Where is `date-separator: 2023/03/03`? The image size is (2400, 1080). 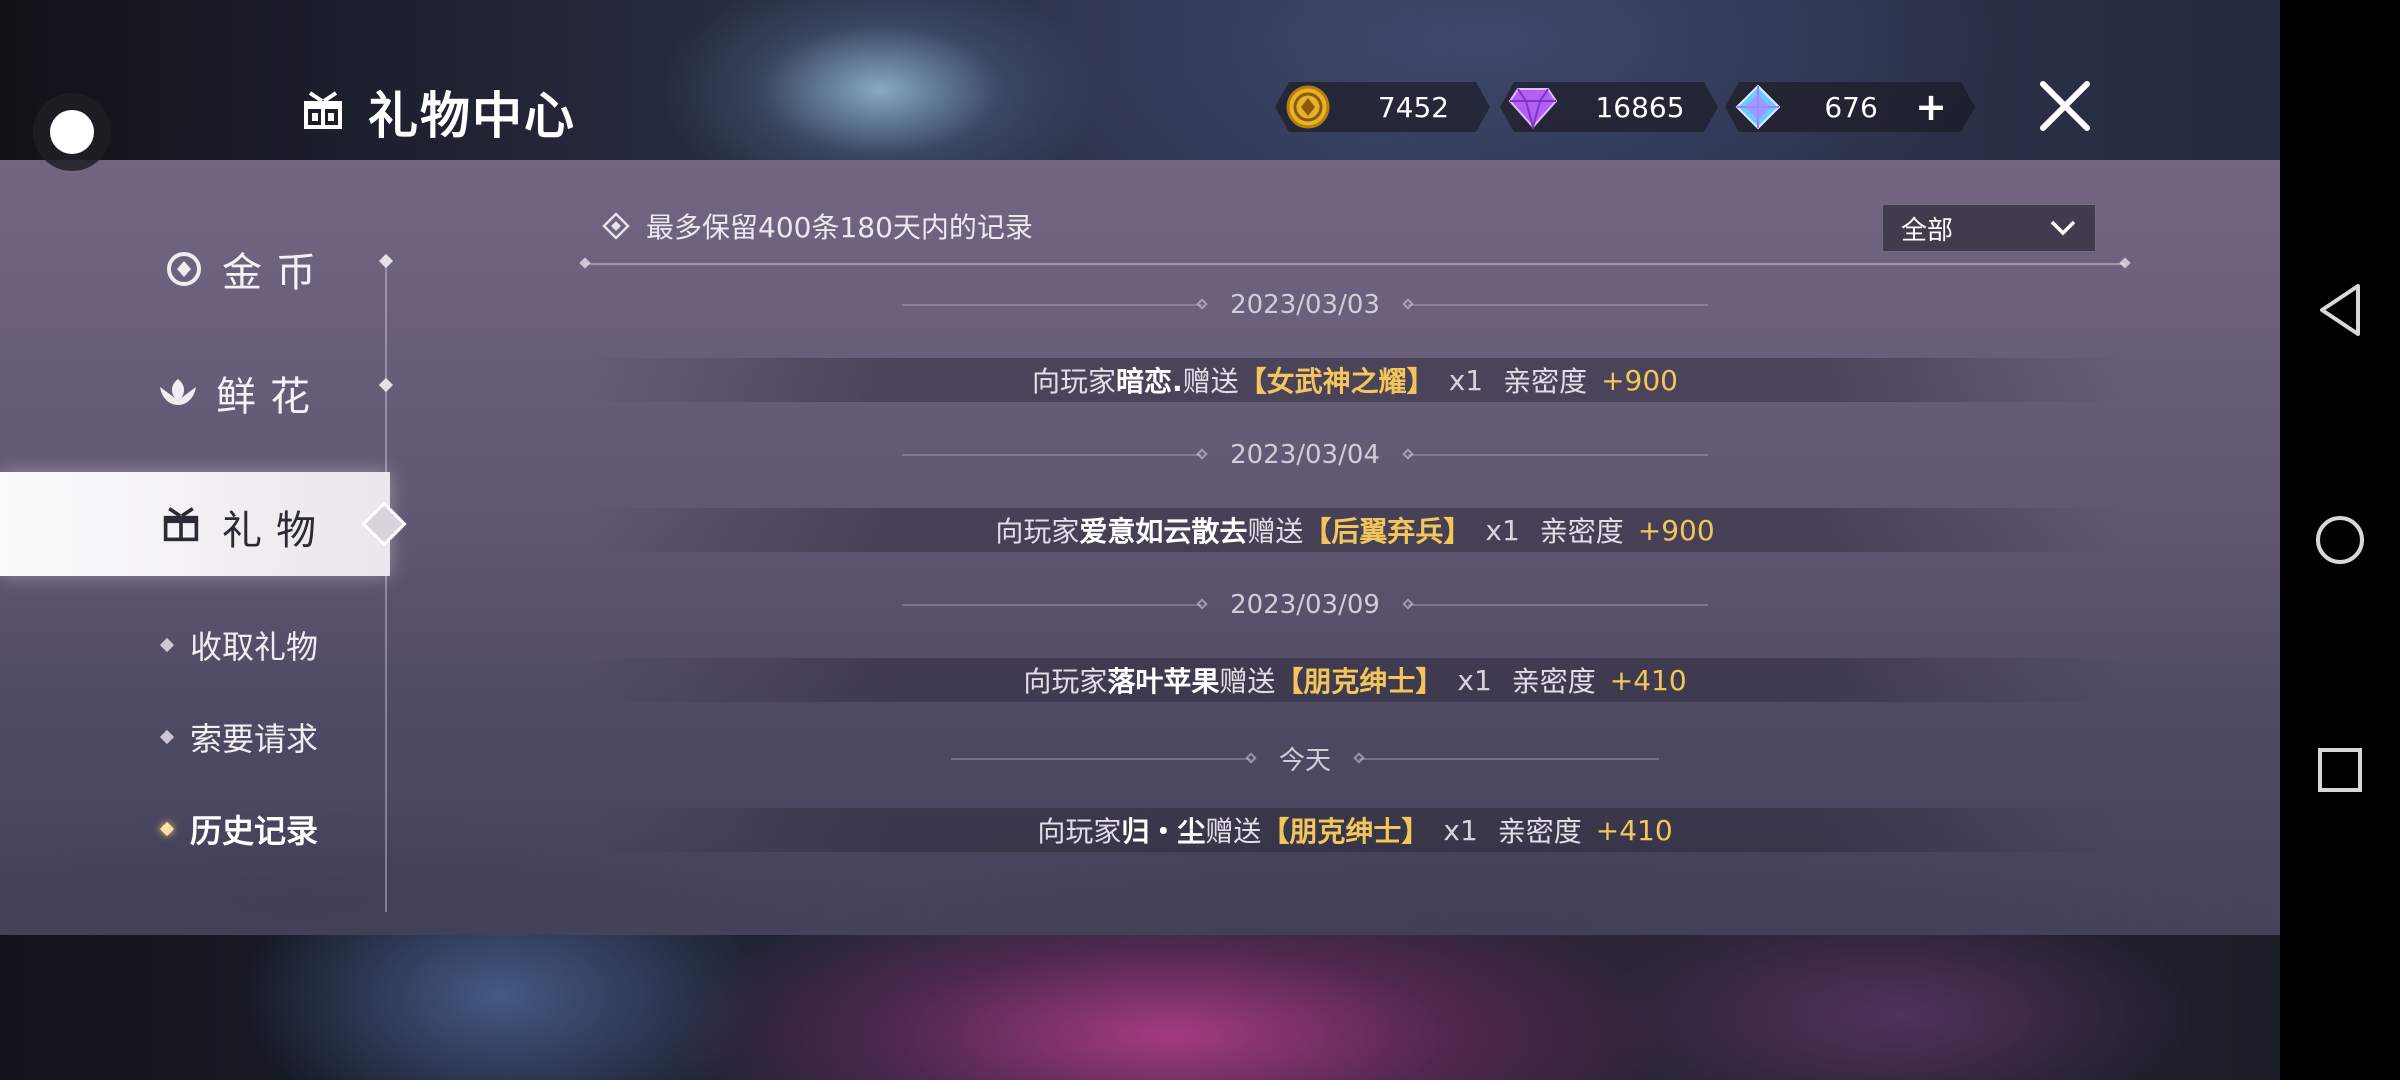 date-separator: 2023/03/03 is located at coordinates (1305, 305).